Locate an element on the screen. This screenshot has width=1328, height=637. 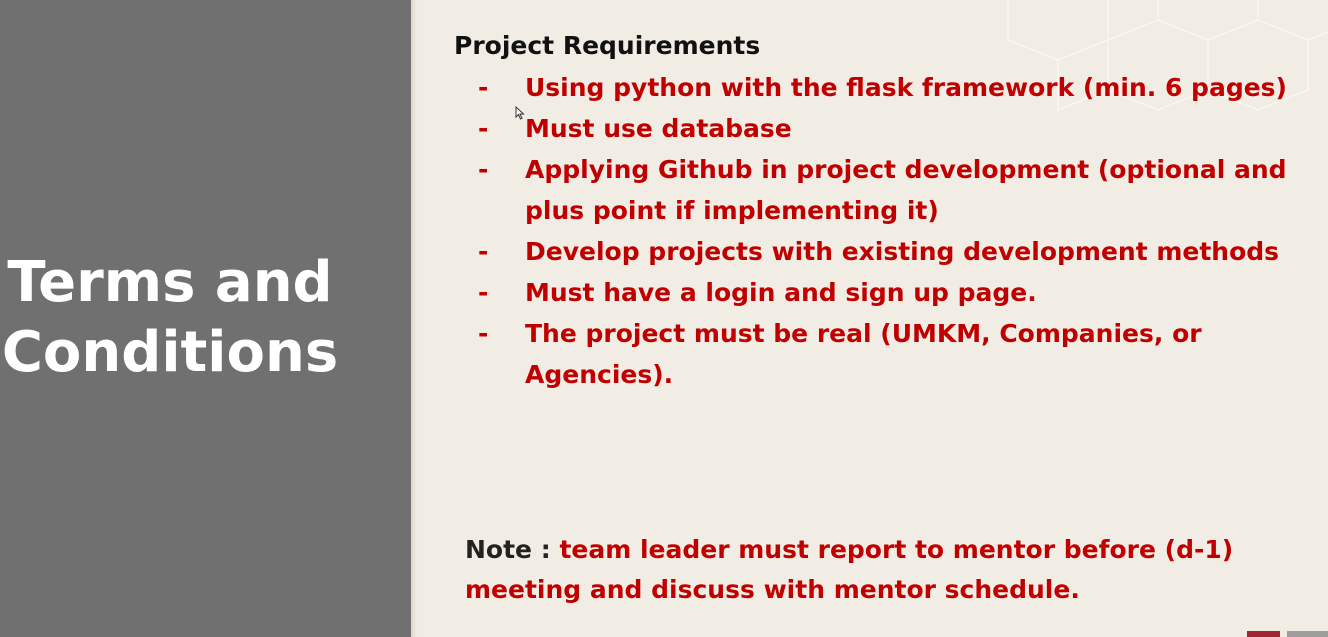
requirements-heading: Project Requirements is located at coordinates (607, 45).